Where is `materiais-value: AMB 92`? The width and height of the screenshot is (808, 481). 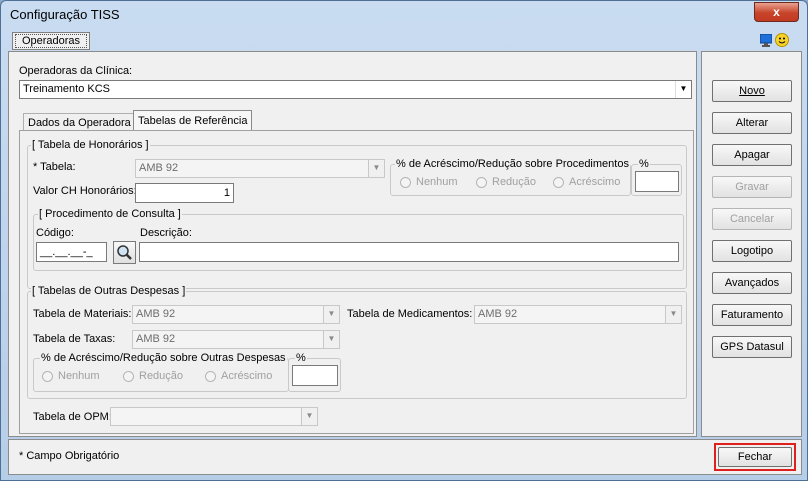
materiais-value: AMB 92 is located at coordinates (156, 314).